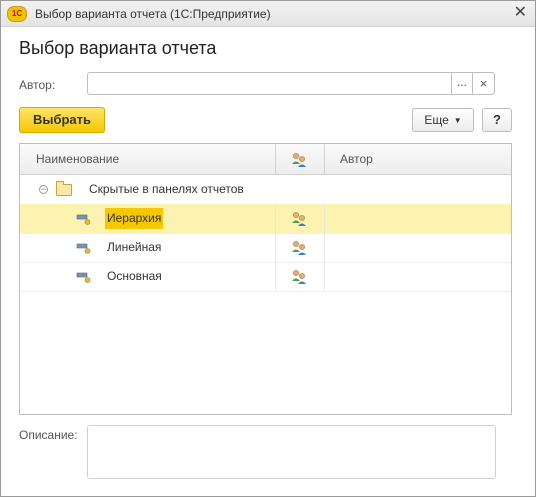 The width and height of the screenshot is (536, 497). What do you see at coordinates (520, 13) in the screenshot?
I see `close-icon: ✕` at bounding box center [520, 13].